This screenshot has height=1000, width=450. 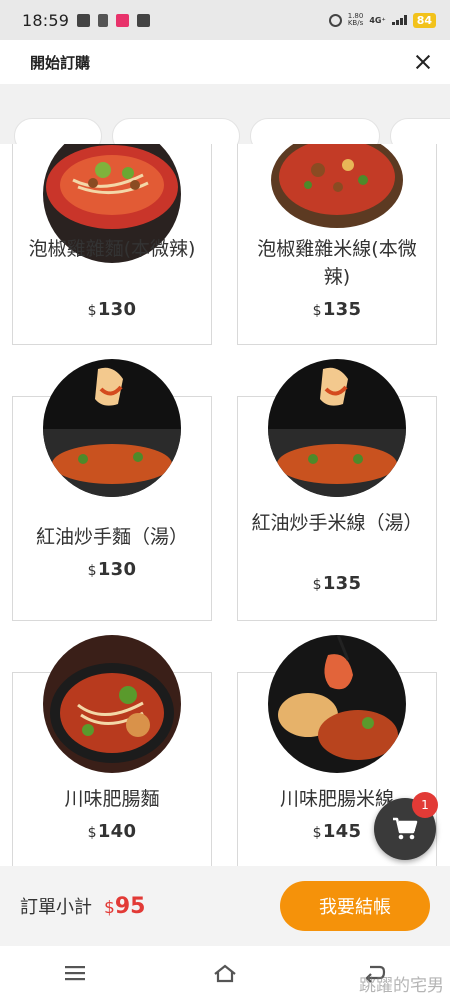 I want to click on app-notification-icon, so click(x=123, y=20).